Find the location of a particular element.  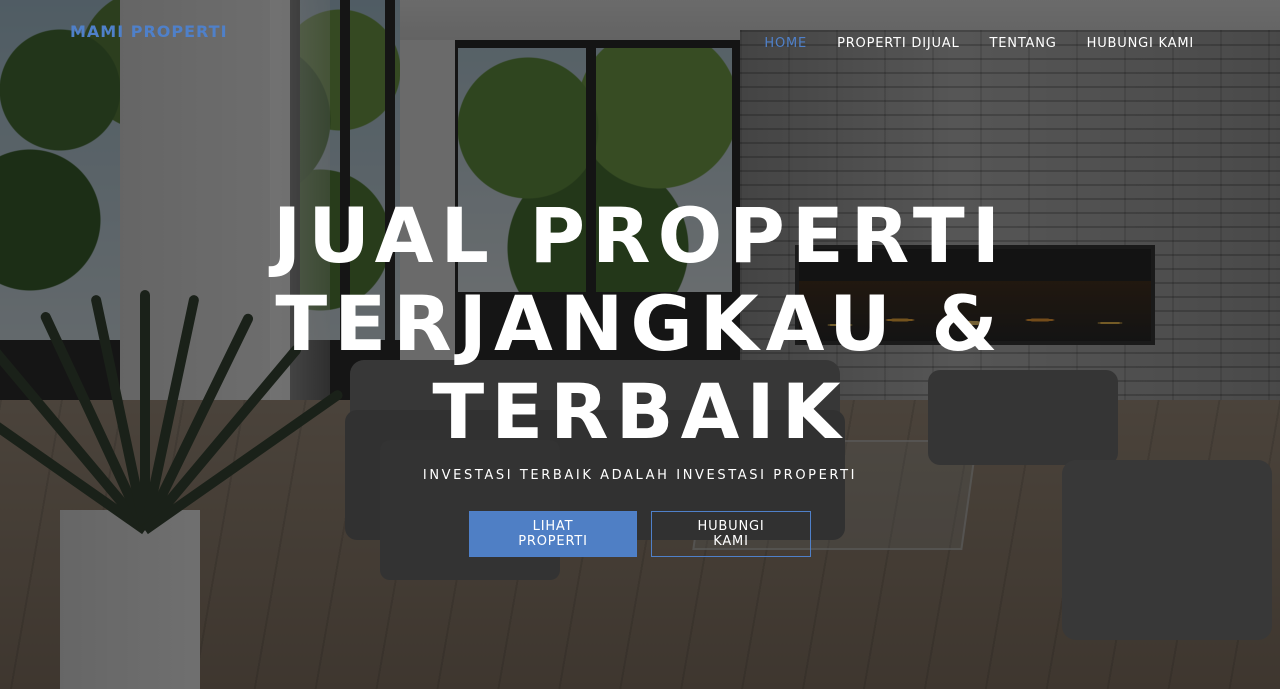

nav-item-hubungi-kami: HUBUNGI KAMI is located at coordinates (1140, 41).